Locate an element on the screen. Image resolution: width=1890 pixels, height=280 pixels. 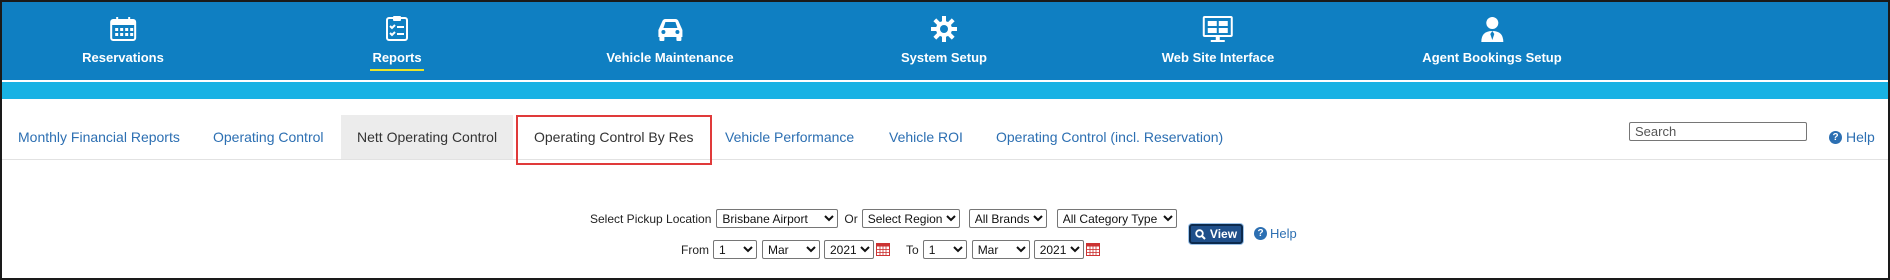
active-nav-underline is located at coordinates (397, 70).